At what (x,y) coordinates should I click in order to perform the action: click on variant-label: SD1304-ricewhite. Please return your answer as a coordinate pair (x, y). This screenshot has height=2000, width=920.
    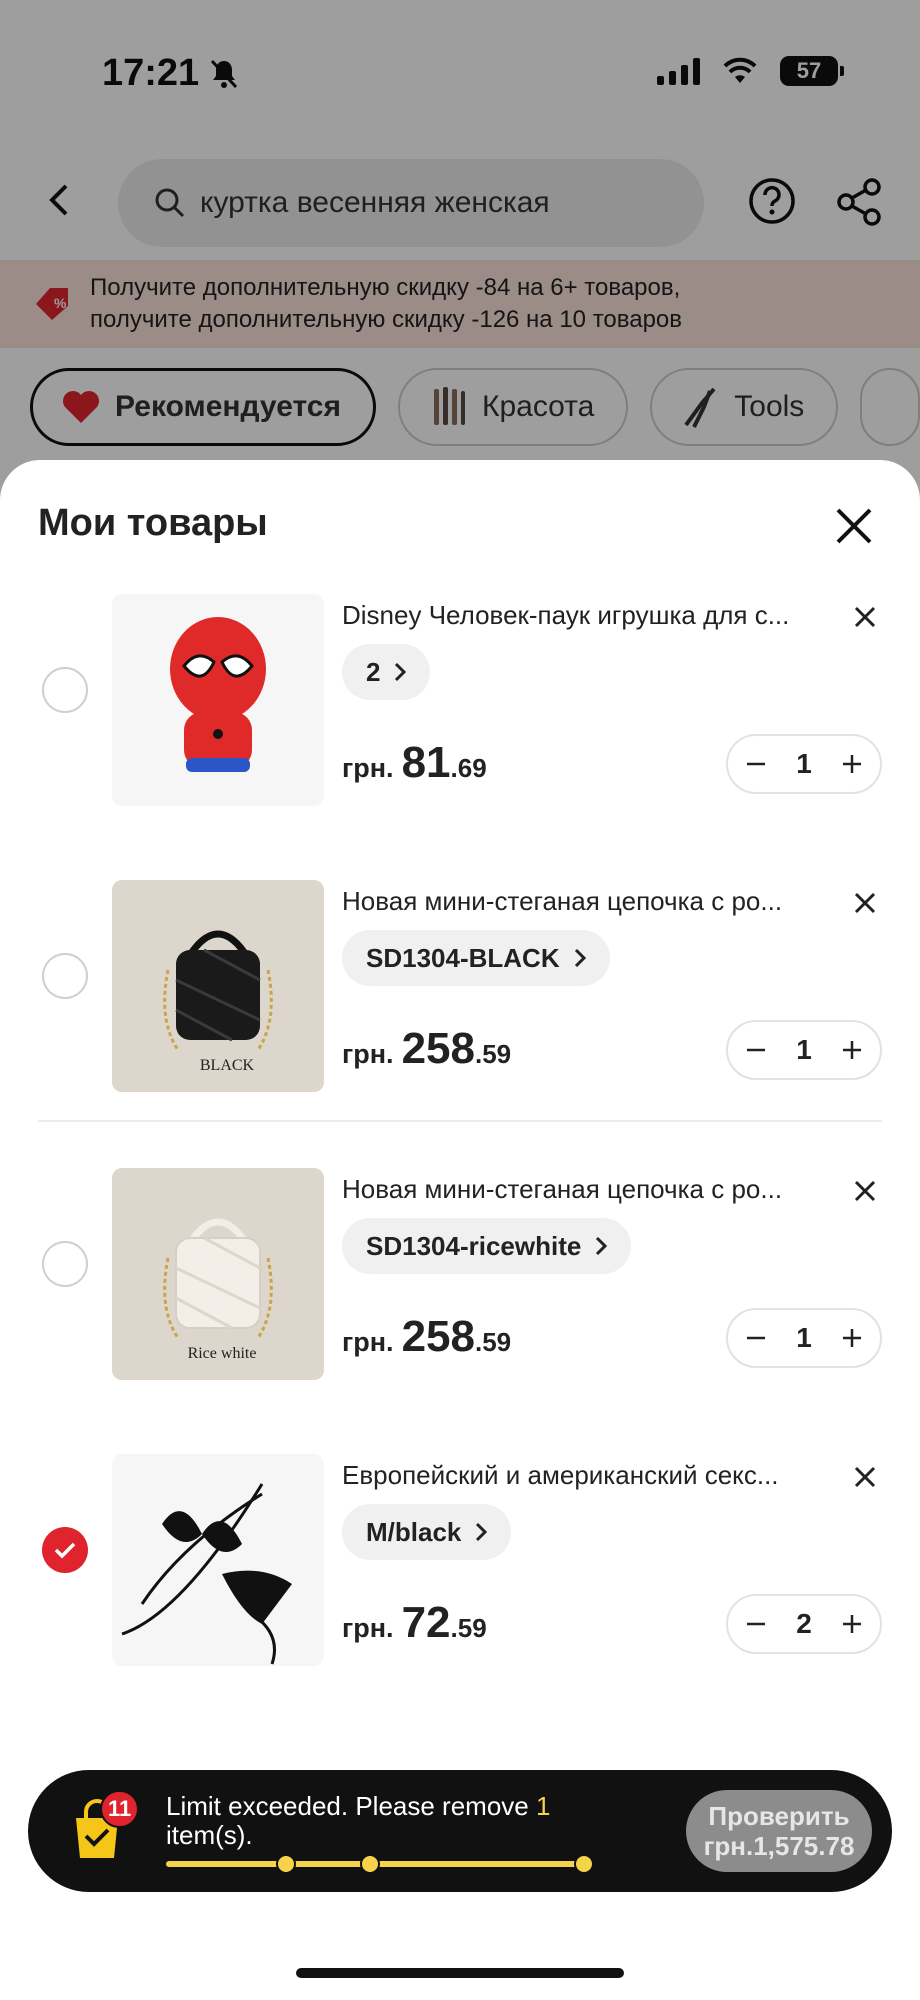
    Looking at the image, I should click on (474, 1245).